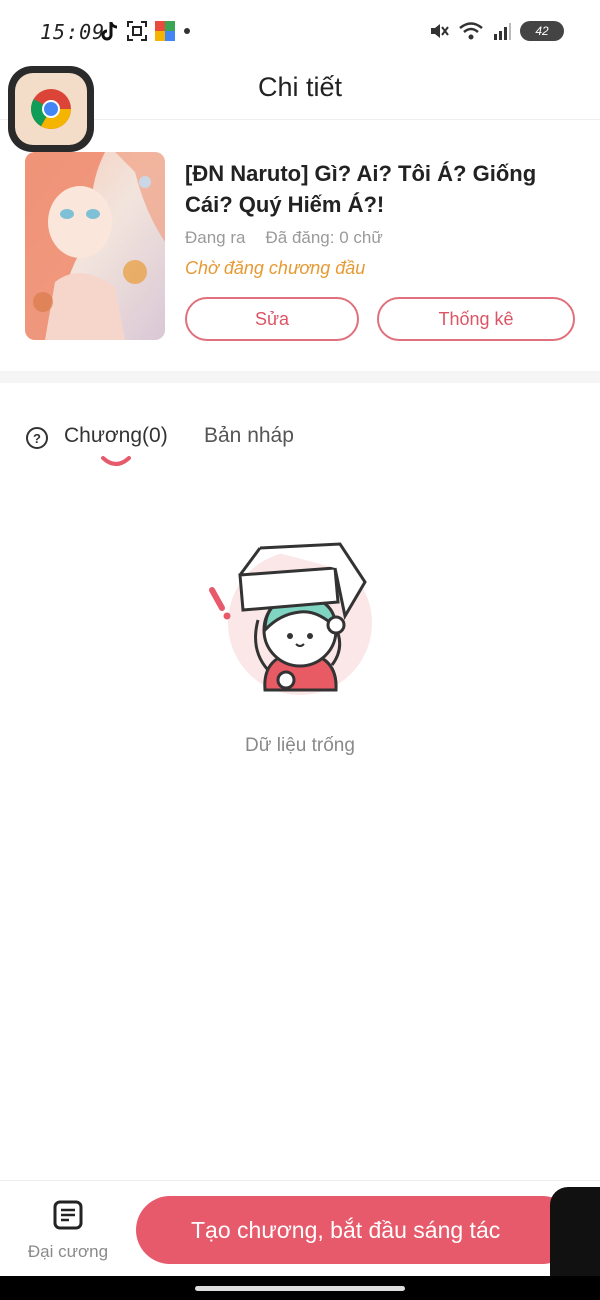  I want to click on book-meta: Đang ra Đã đăng: 0 chữ, so click(284, 238).